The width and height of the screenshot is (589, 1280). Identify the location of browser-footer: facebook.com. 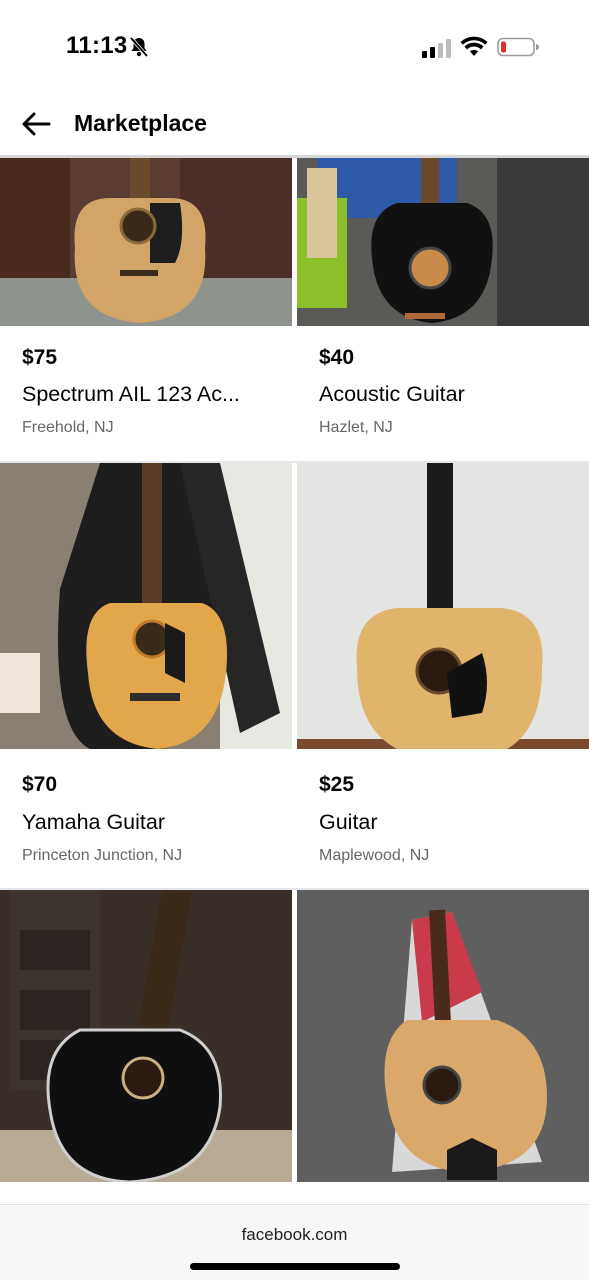
(294, 1242).